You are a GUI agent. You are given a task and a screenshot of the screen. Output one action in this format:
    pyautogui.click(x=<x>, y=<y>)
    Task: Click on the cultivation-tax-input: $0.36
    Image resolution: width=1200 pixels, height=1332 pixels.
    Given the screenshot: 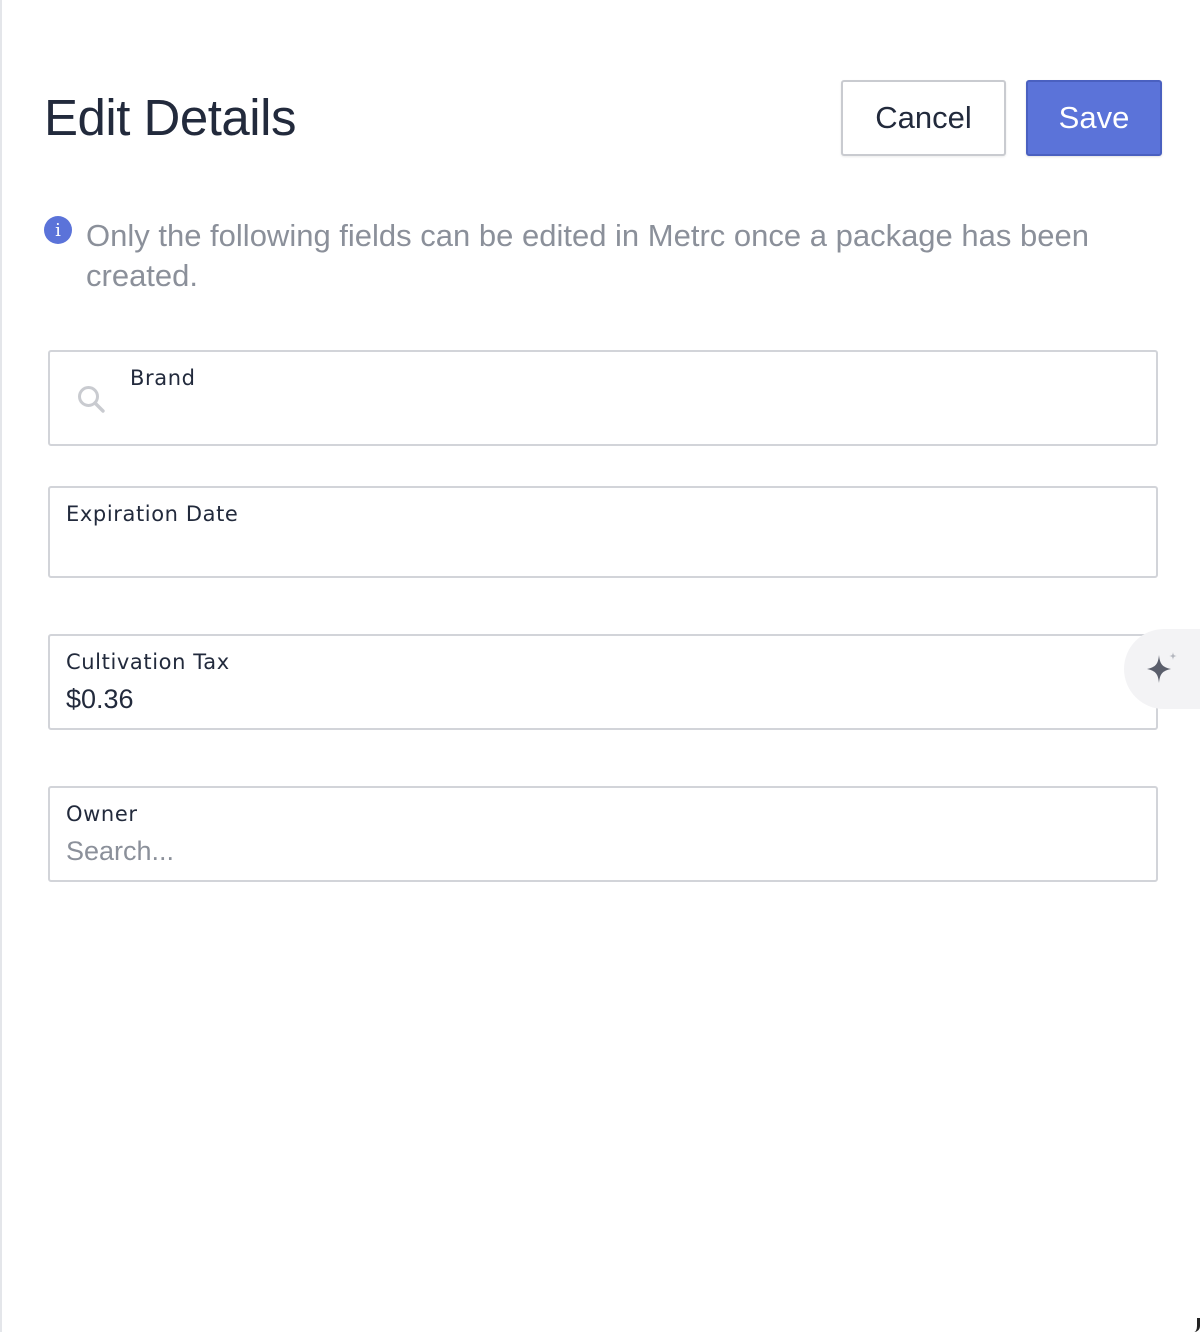 What is the action you would take?
    pyautogui.click(x=100, y=699)
    